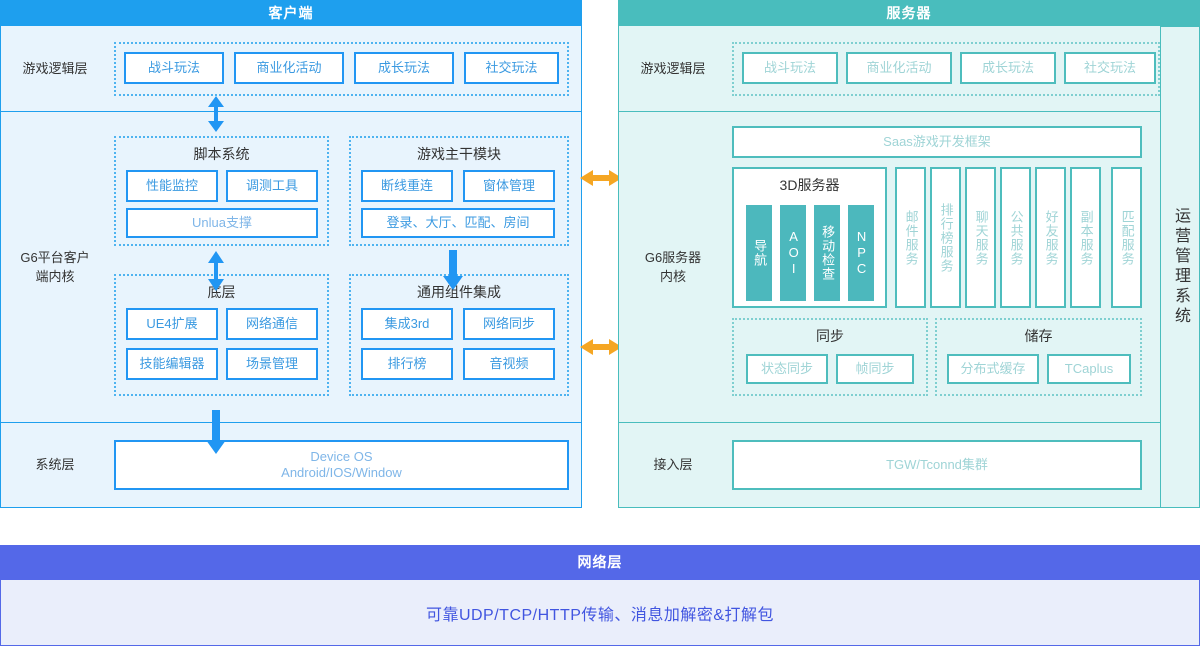 The height and width of the screenshot is (646, 1200). Describe the element at coordinates (945, 237) in the screenshot. I see `server-service-1: 排行榜服务` at that location.